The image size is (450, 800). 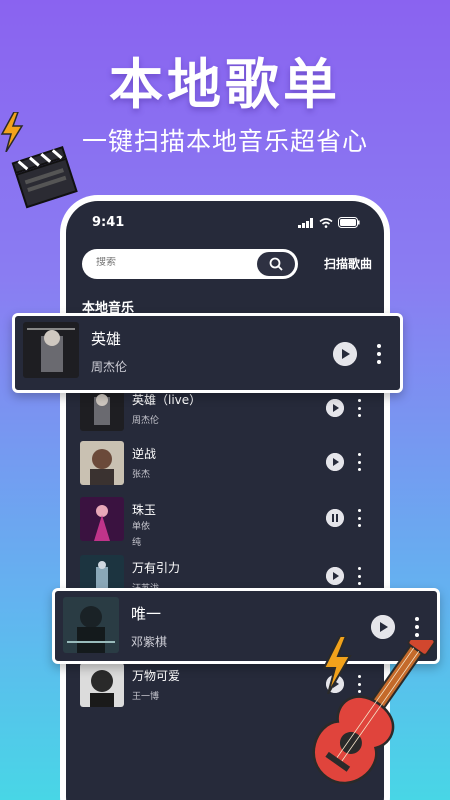 What do you see at coordinates (156, 676) in the screenshot?
I see `song-title: 万物可爱` at bounding box center [156, 676].